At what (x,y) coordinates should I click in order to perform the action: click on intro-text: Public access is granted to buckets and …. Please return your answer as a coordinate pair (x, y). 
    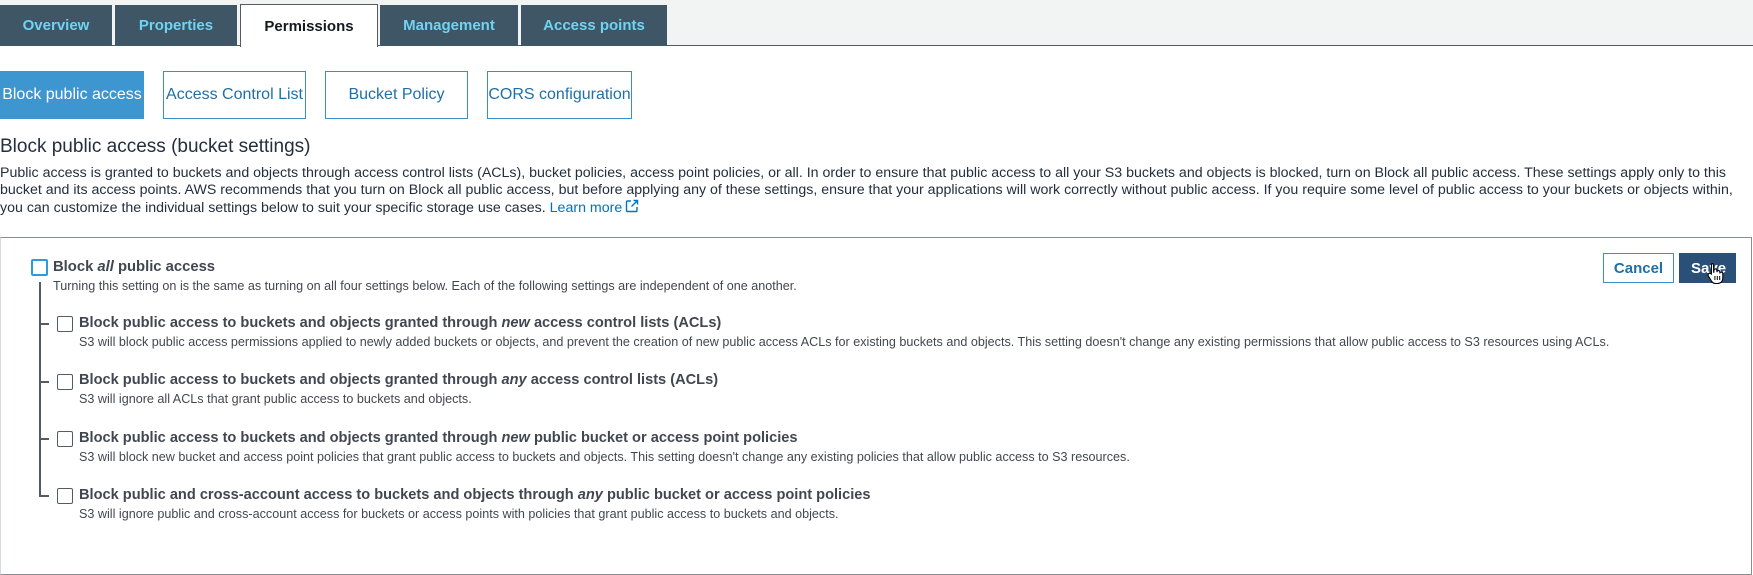
    Looking at the image, I should click on (866, 190).